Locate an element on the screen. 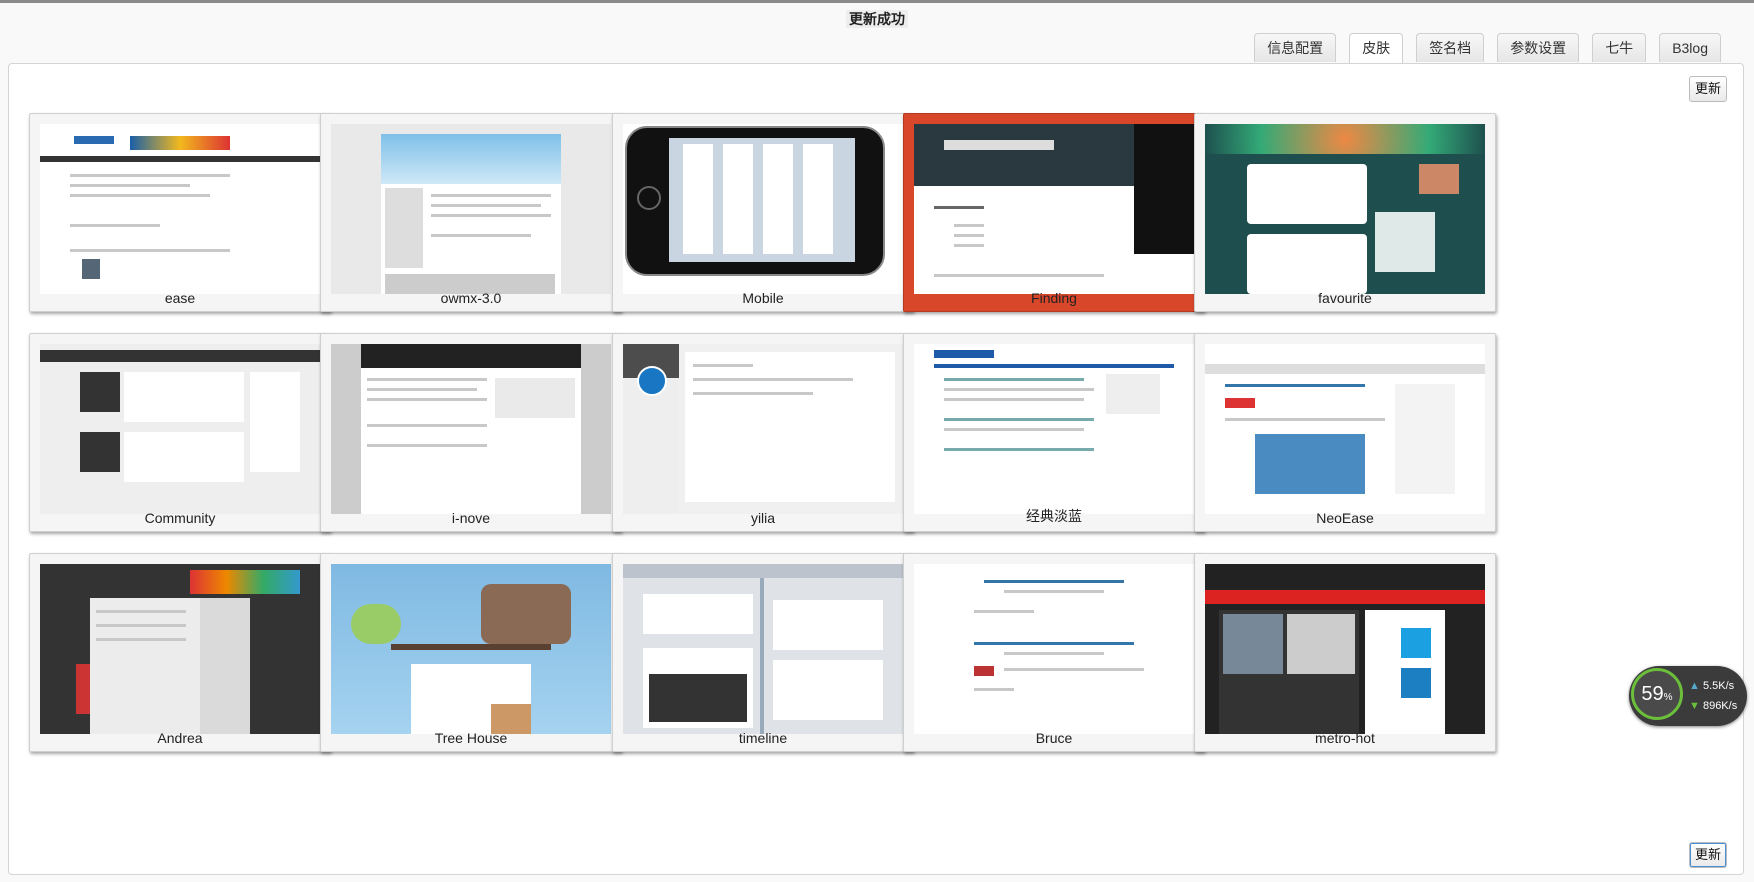 This screenshot has width=1754, height=882. skin-name: Finding is located at coordinates (1054, 298).